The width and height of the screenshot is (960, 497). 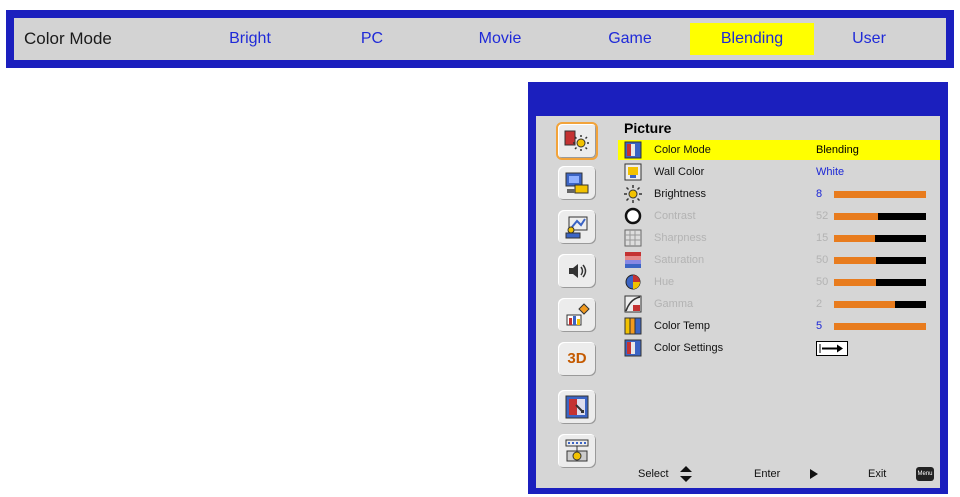 I want to click on row-label: Hue, so click(x=664, y=282).